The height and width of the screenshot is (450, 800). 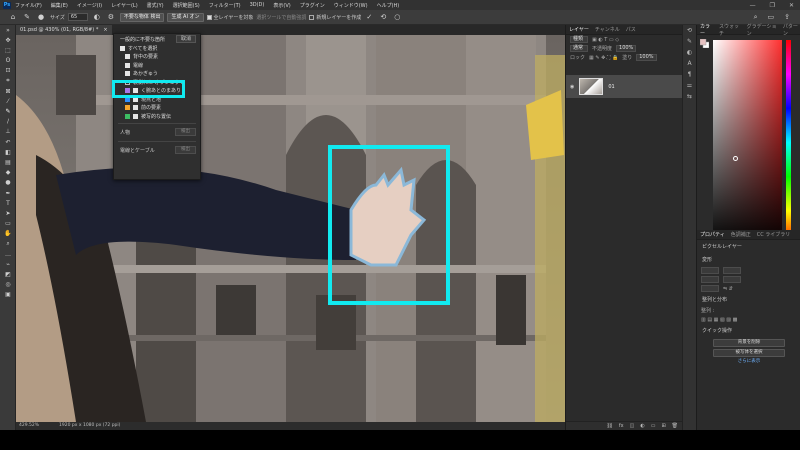 What do you see at coordinates (185, 150) in the screenshot?
I see `detect-wire-button: 検出` at bounding box center [185, 150].